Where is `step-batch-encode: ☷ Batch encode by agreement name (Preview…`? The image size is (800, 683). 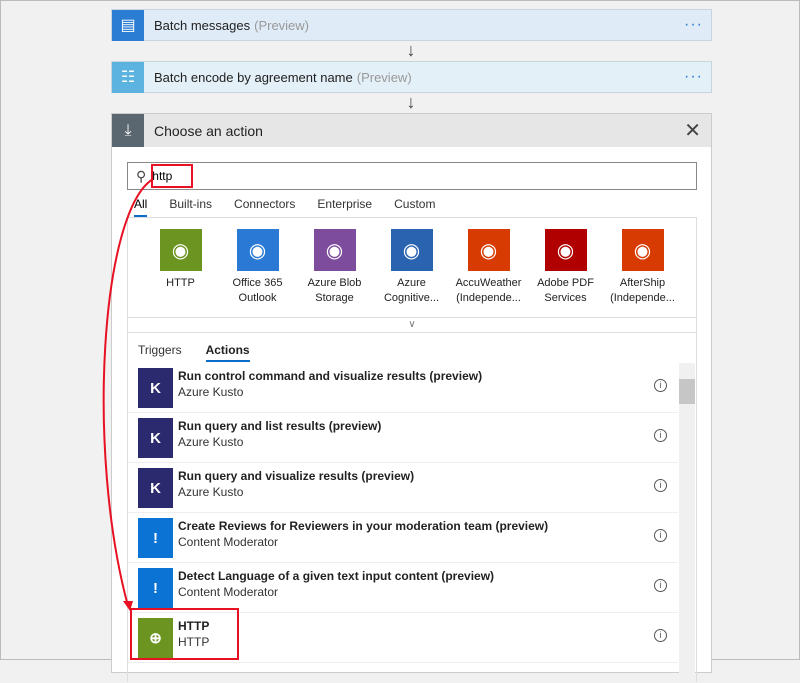 step-batch-encode: ☷ Batch encode by agreement name (Preview… is located at coordinates (411, 77).